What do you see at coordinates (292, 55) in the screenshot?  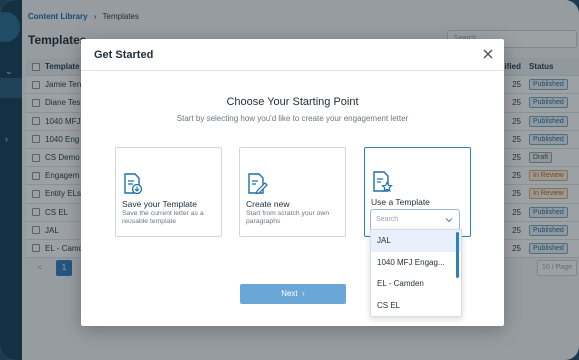 I see `modal-header: Get Started` at bounding box center [292, 55].